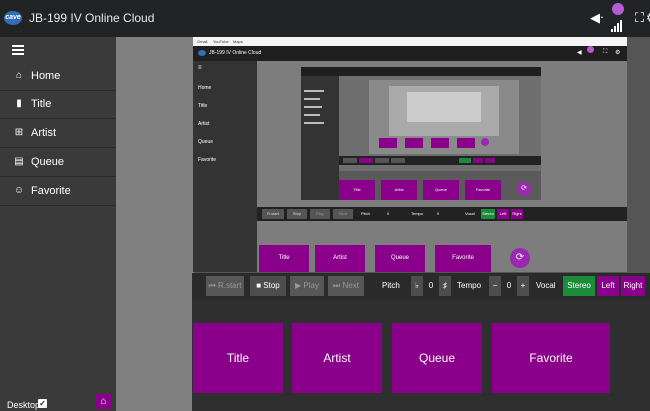 The height and width of the screenshot is (411, 650). I want to click on grid-icon: ⊞, so click(19, 132).